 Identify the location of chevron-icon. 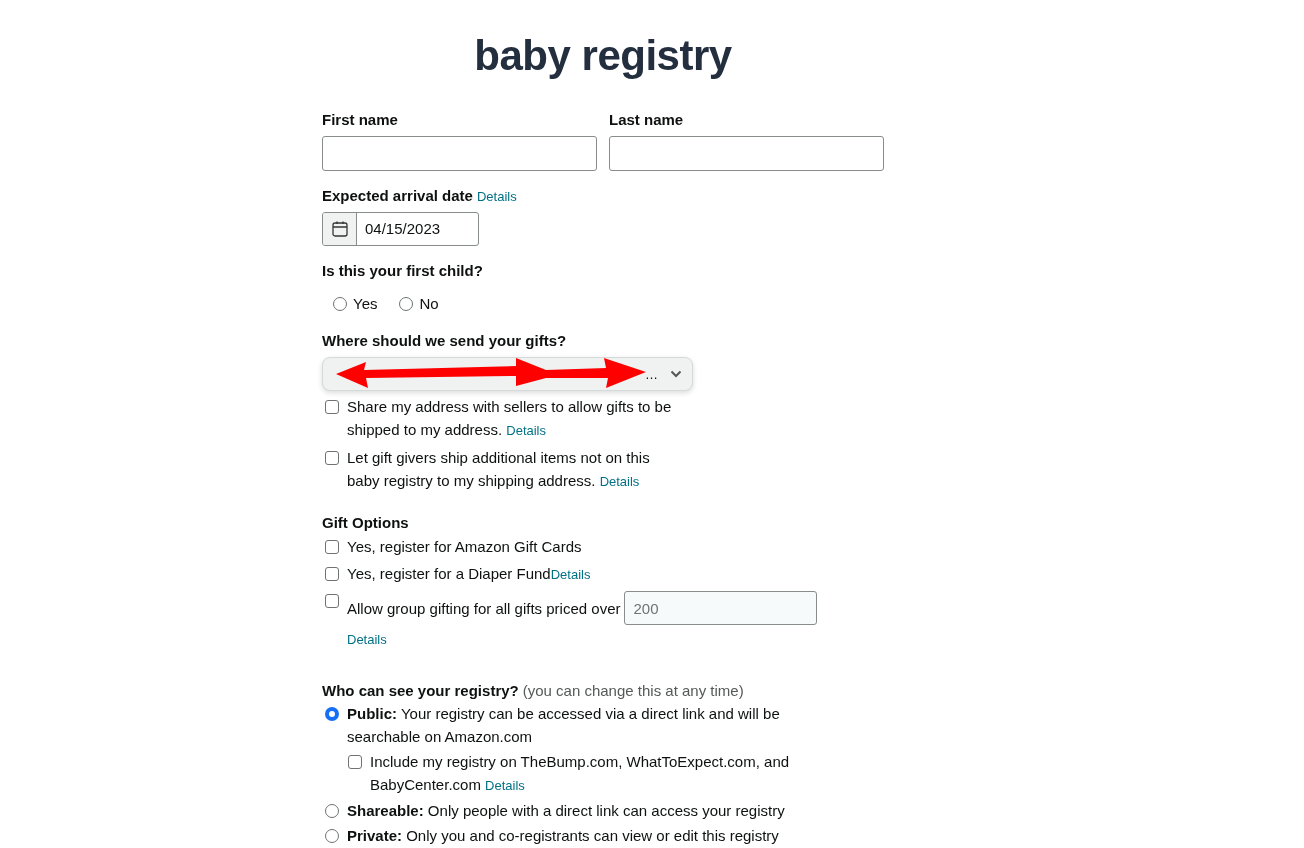
(676, 374).